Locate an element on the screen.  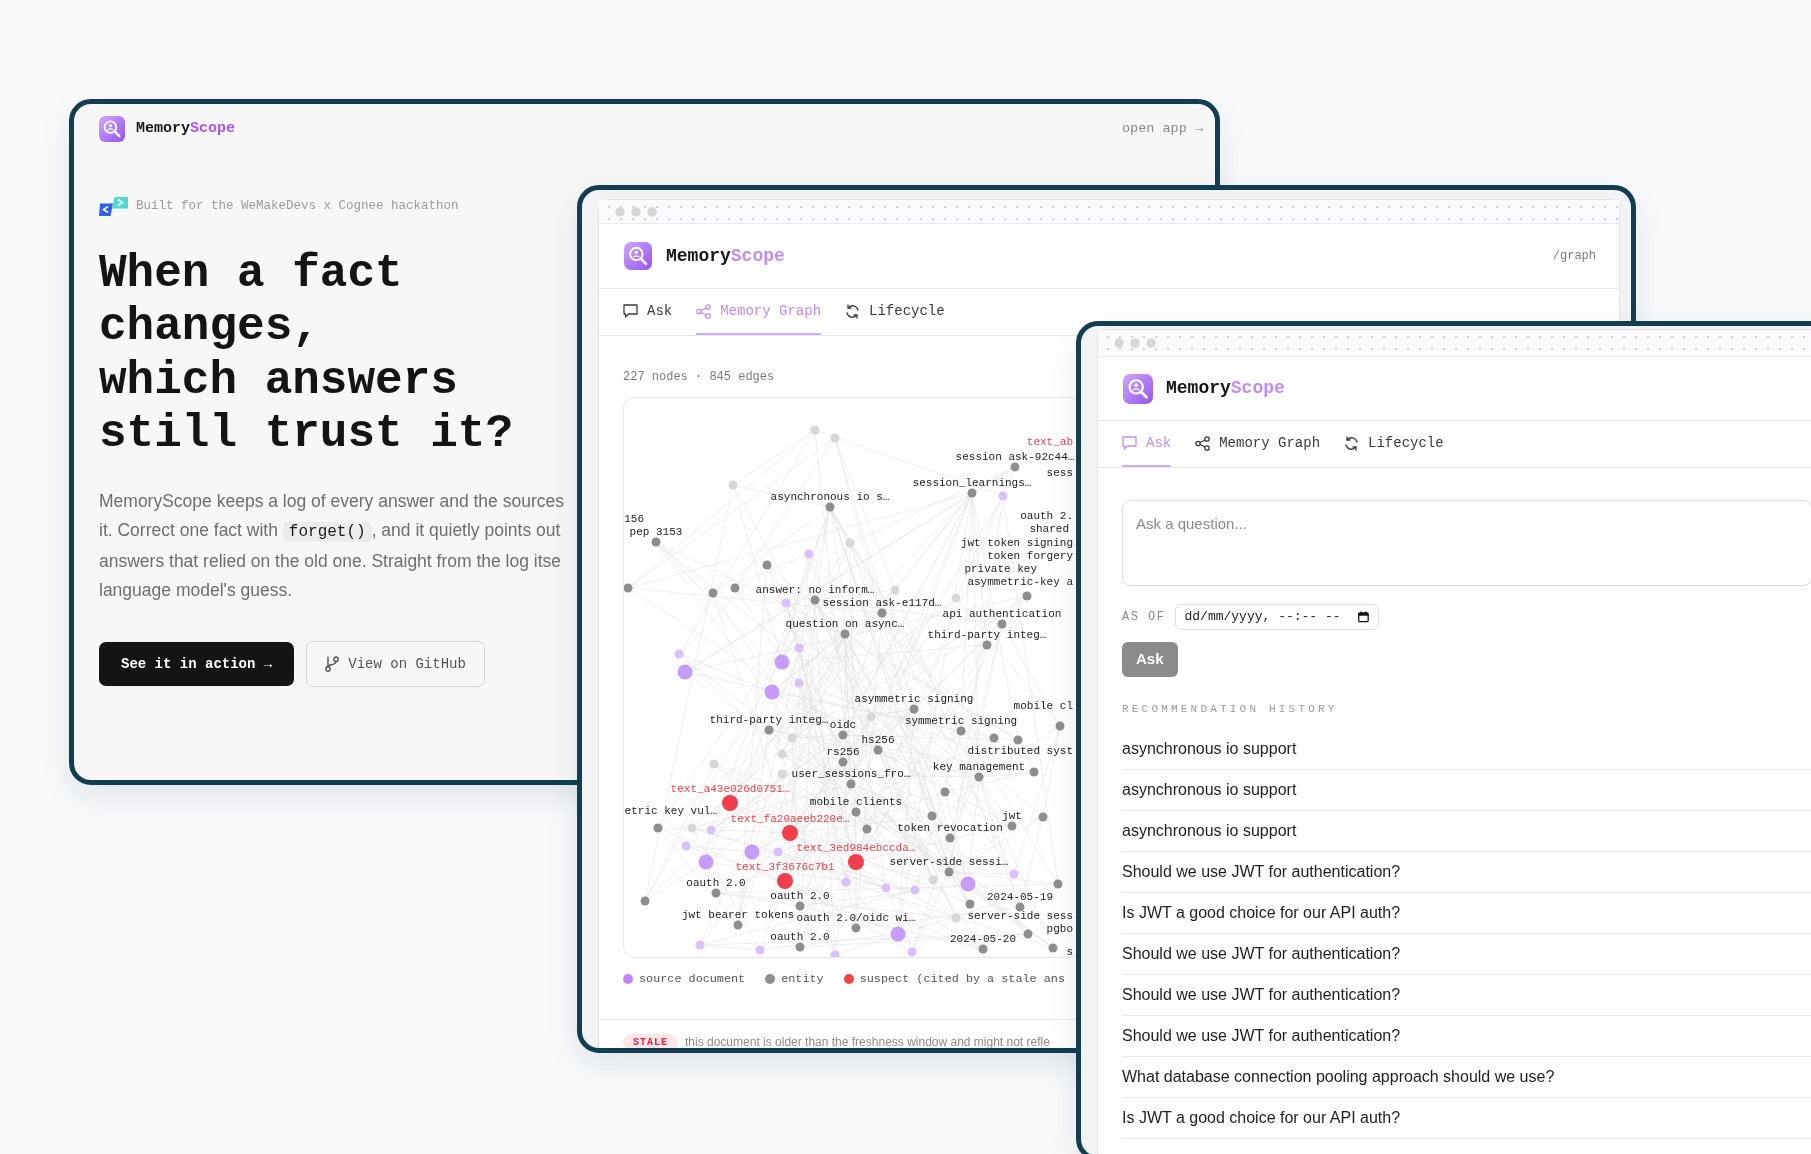
node-label: s is located at coordinates (1069, 951).